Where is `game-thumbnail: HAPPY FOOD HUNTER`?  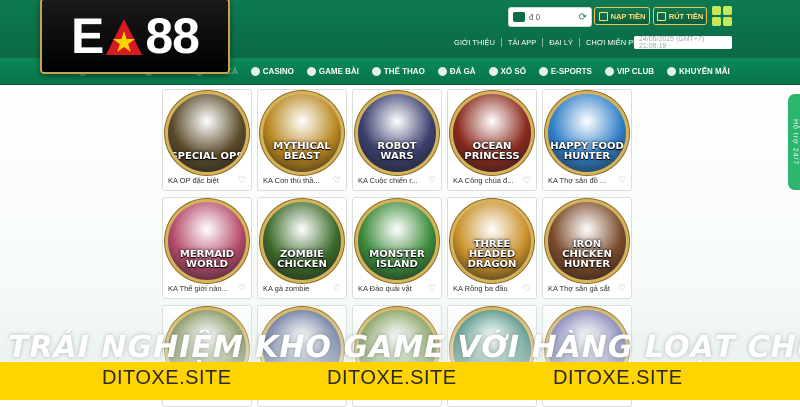 game-thumbnail: HAPPY FOOD HUNTER is located at coordinates (587, 133).